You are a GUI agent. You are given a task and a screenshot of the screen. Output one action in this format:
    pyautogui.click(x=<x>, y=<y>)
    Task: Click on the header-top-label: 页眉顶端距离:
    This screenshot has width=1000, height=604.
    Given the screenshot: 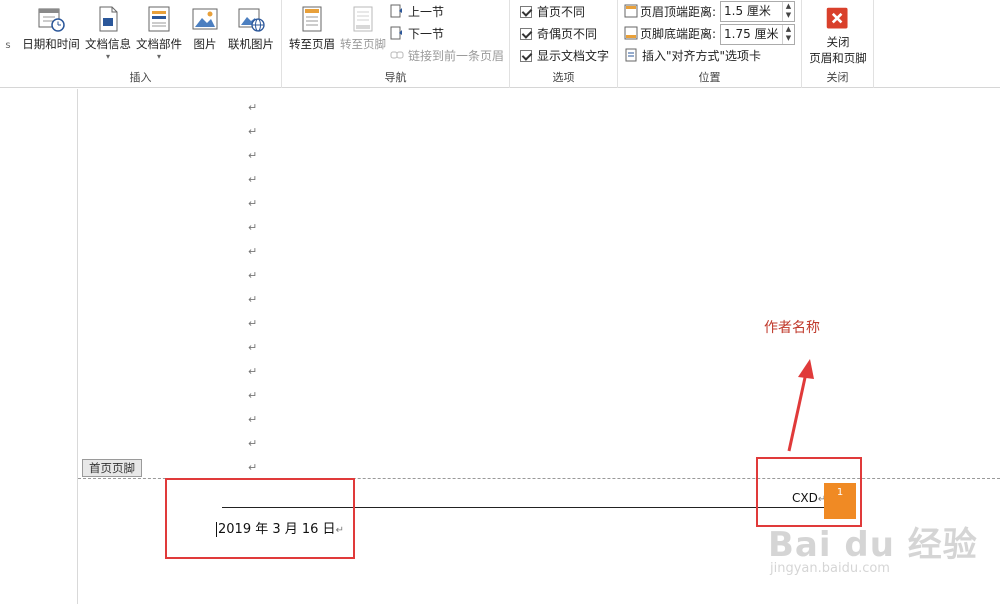 What is the action you would take?
    pyautogui.click(x=678, y=12)
    